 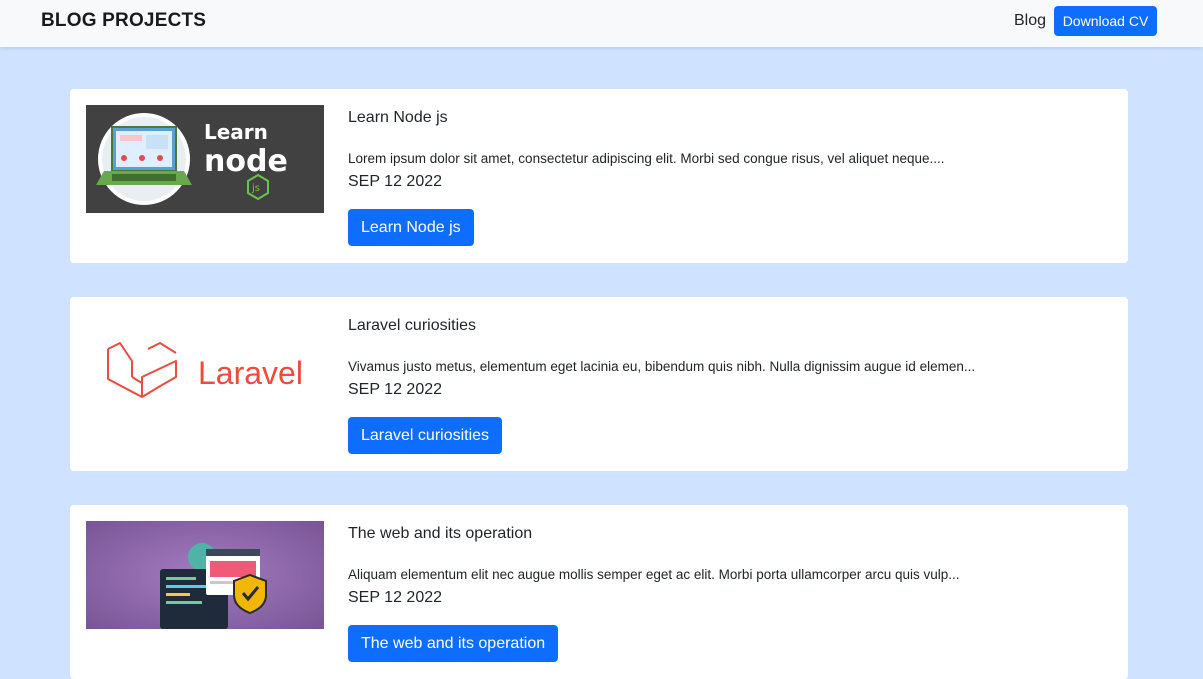 I want to click on post-title: The web and its operation, so click(x=440, y=533).